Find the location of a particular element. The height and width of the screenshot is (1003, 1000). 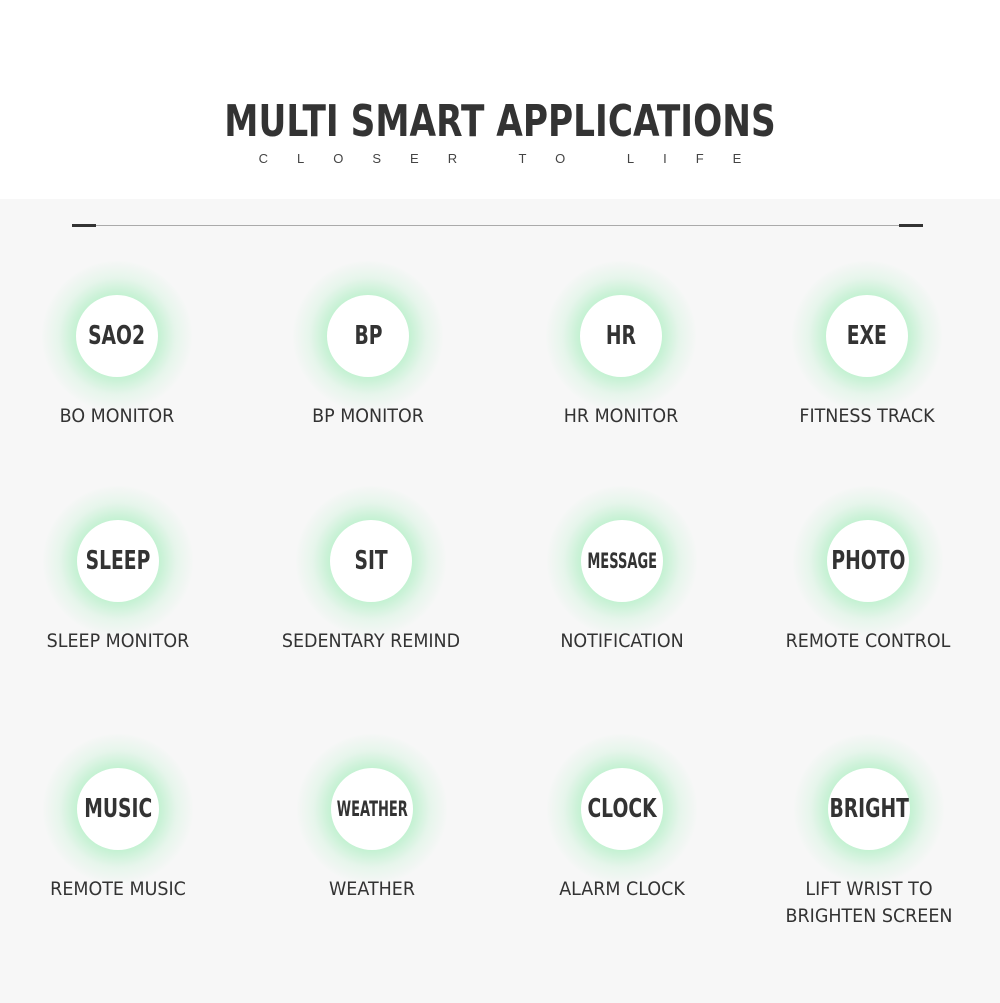

feature-remote-music: MUSIC REMOTE MUSIC is located at coordinates (119, 818).